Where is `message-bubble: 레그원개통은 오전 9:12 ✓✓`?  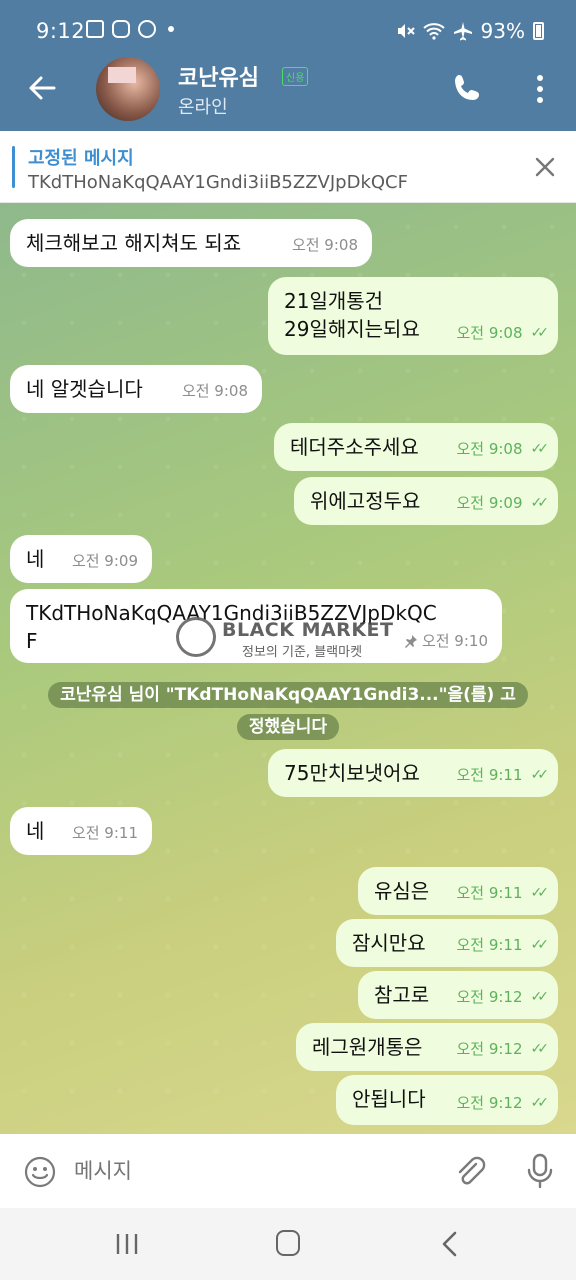 message-bubble: 레그원개통은 오전 9:12 ✓✓ is located at coordinates (427, 1047).